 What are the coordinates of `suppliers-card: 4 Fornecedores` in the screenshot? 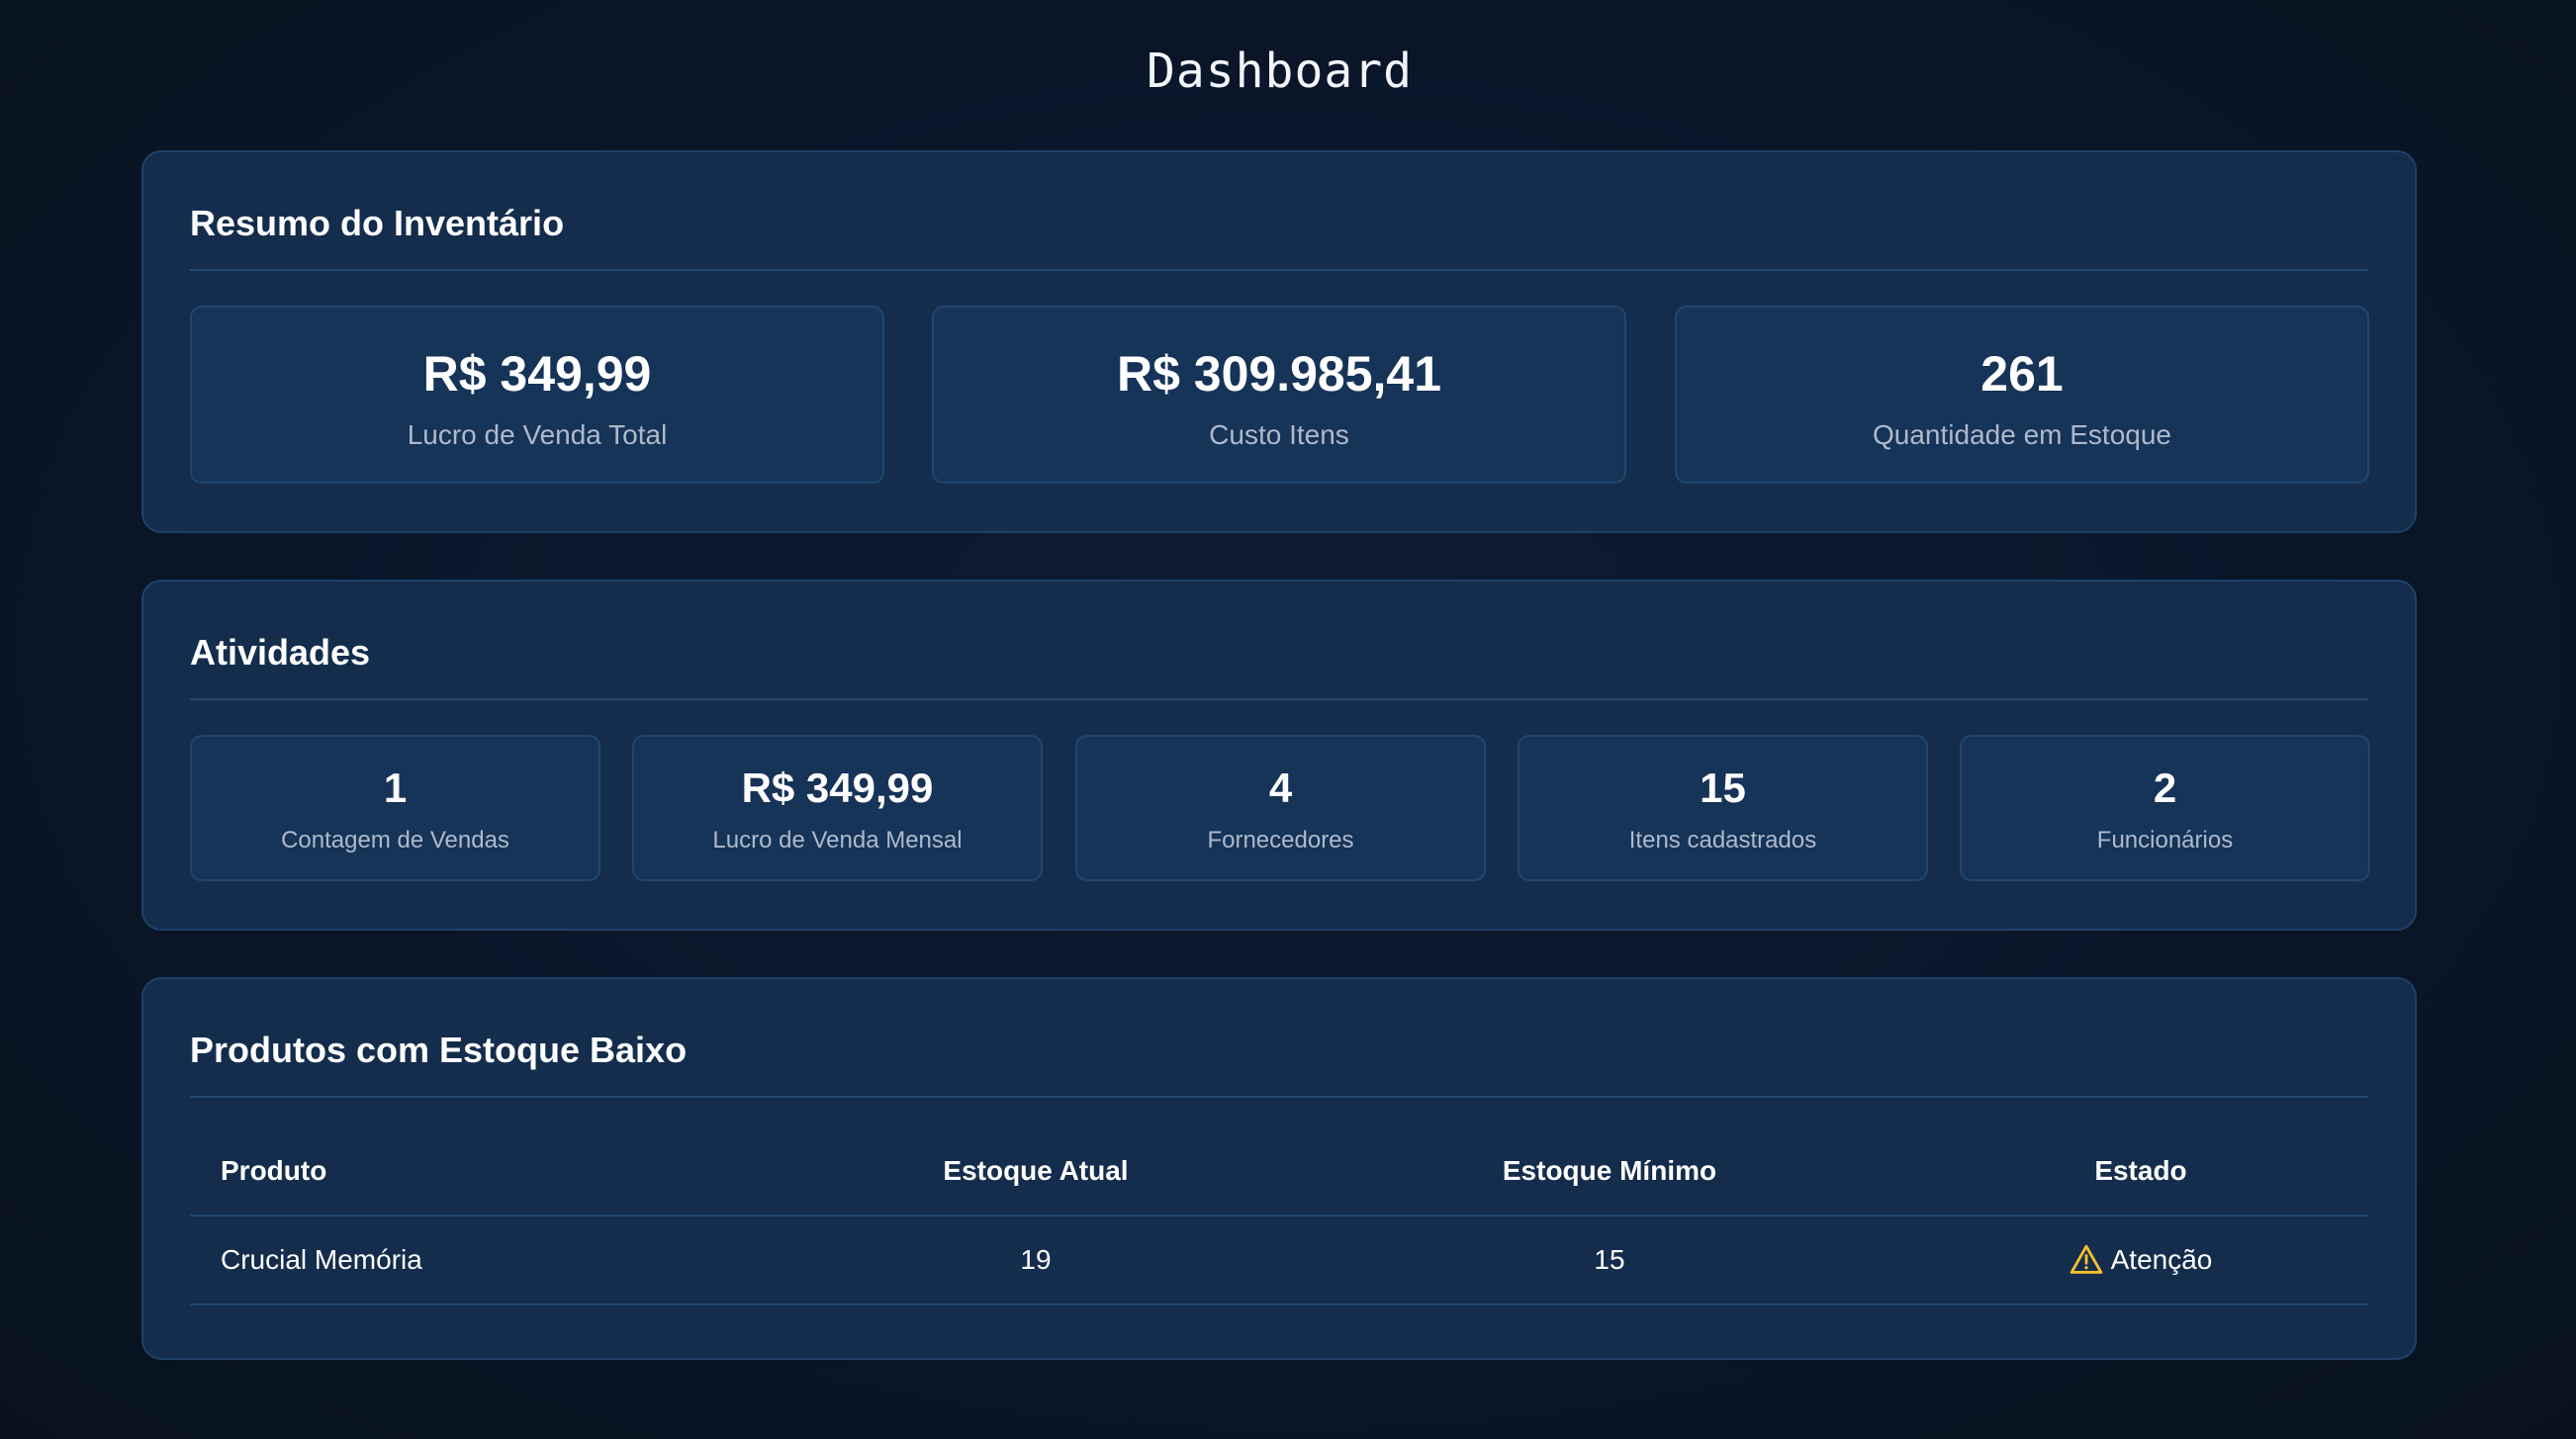 It's located at (1281, 808).